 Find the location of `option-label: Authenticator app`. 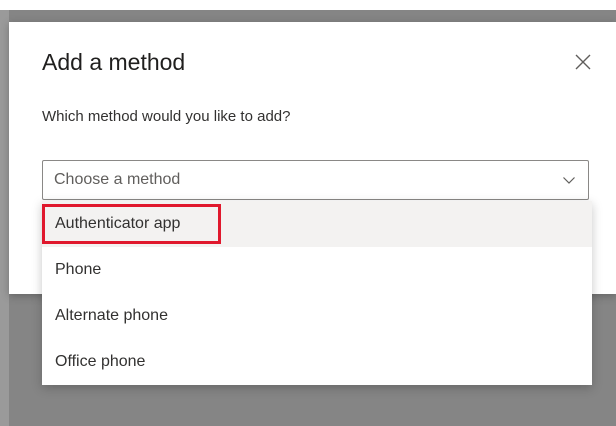

option-label: Authenticator app is located at coordinates (118, 223).